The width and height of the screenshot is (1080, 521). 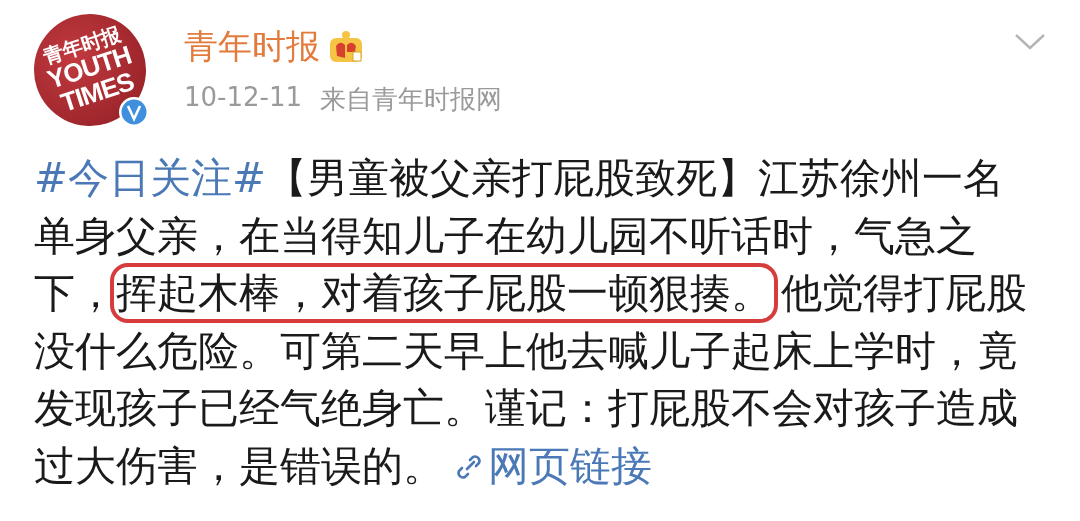 I want to click on author-name: 青年时报, so click(x=252, y=46).